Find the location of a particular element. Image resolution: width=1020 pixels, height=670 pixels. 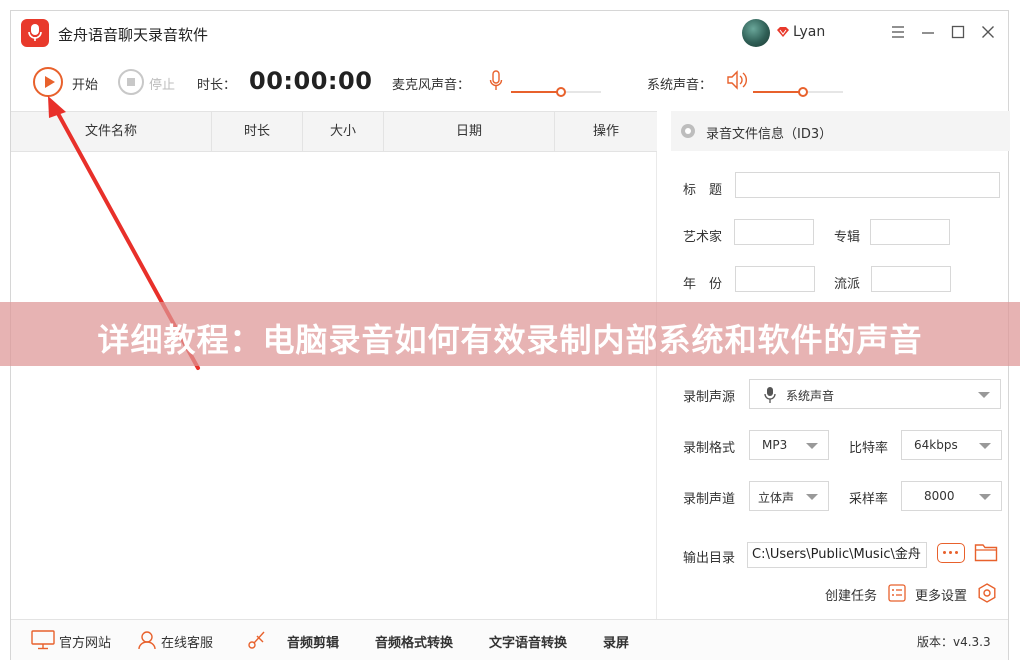

album-field-label: 专辑 is located at coordinates (847, 237).